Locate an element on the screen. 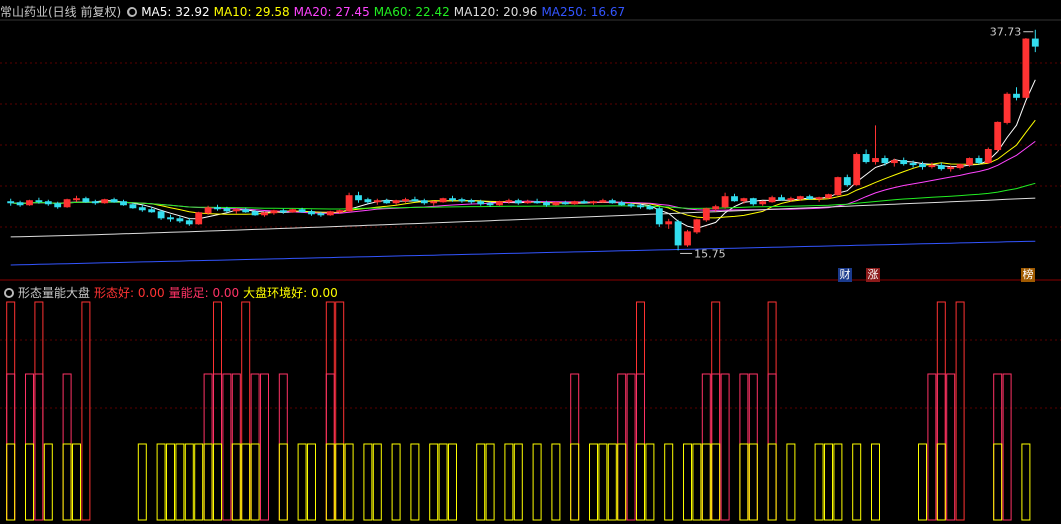 Image resolution: width=1061 pixels, height=524 pixels. stock-title: 常山药业(日线 前复权) is located at coordinates (61, 12).